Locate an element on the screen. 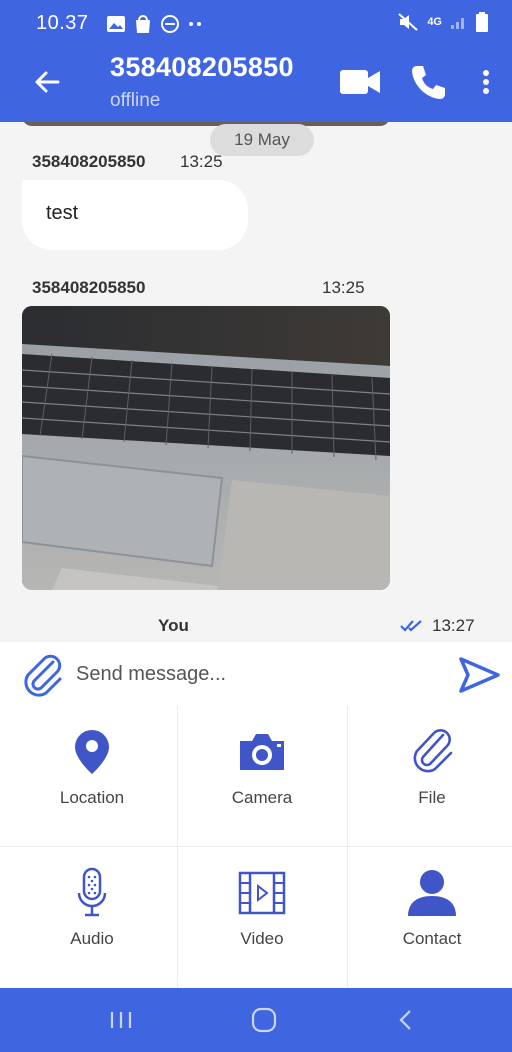 This screenshot has width=512, height=1052. video-camera-icon is located at coordinates (360, 82).